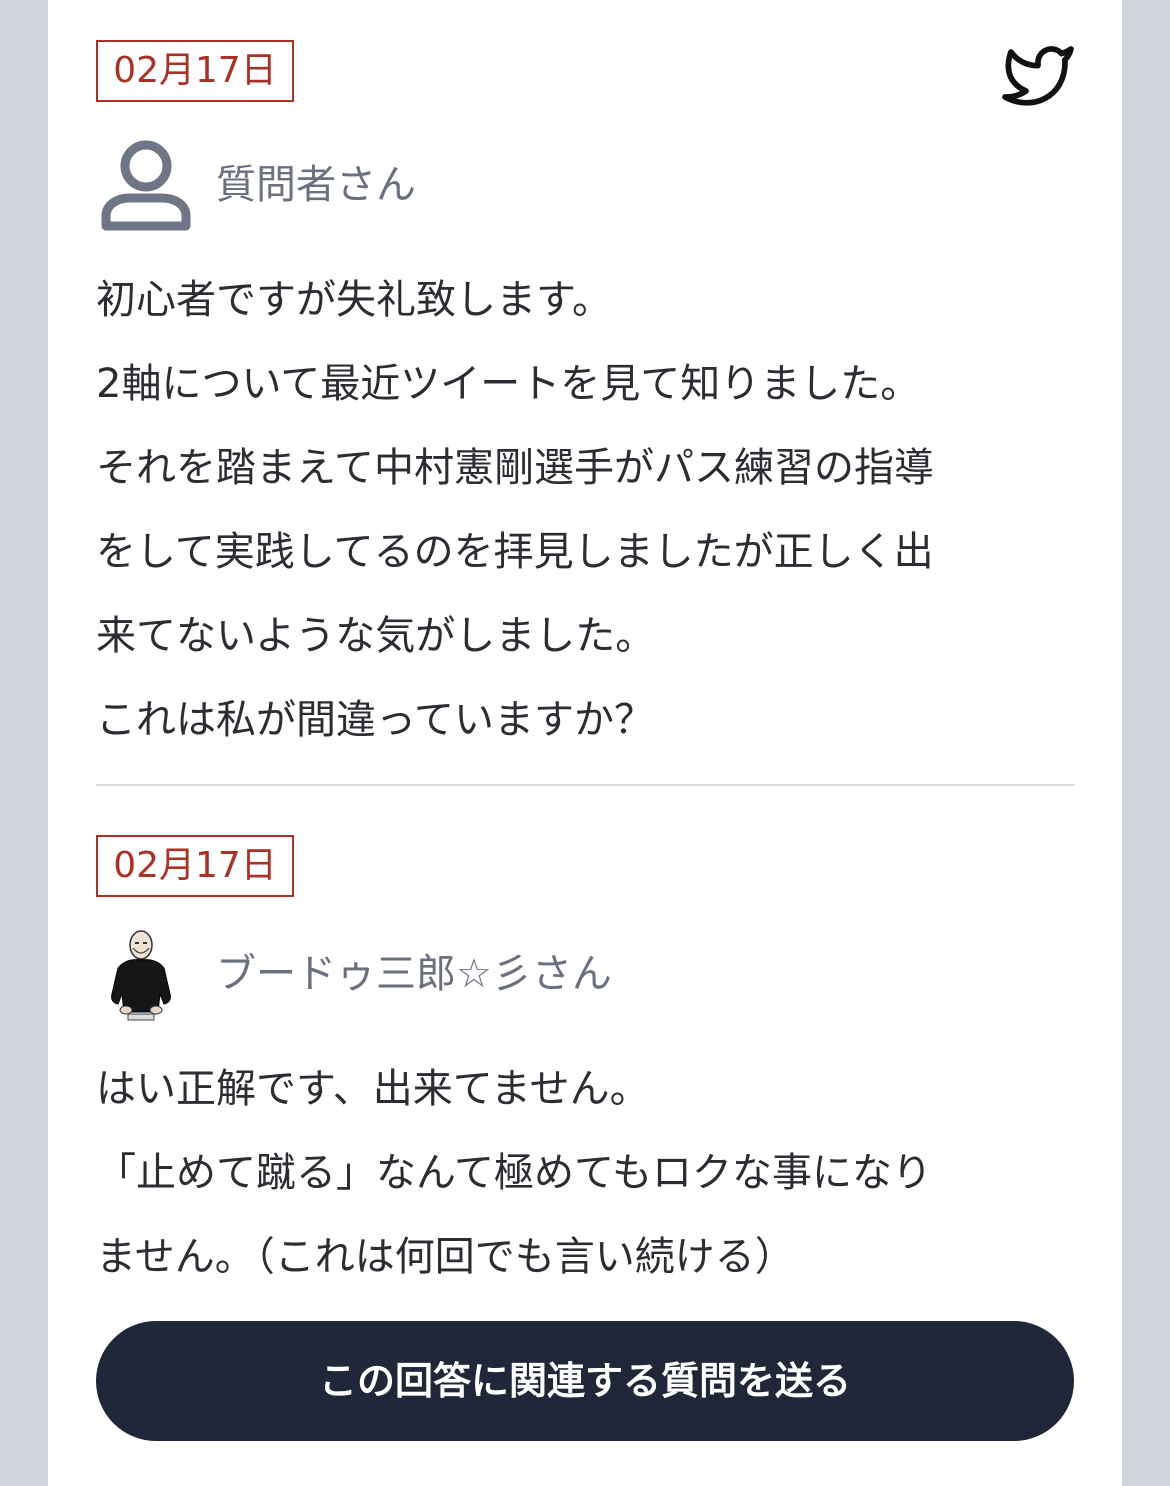 Image resolution: width=1170 pixels, height=1486 pixels. What do you see at coordinates (141, 975) in the screenshot?
I see `answerer-avatar` at bounding box center [141, 975].